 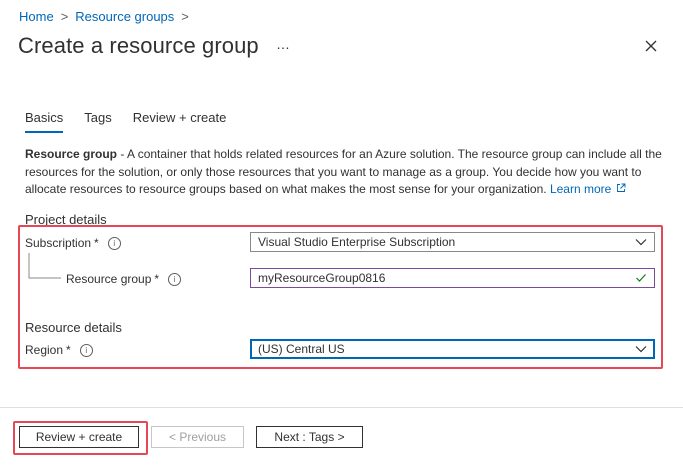 What do you see at coordinates (357, 242) in the screenshot?
I see `subscription-select-value: Visual Studio Enterprise Subscription` at bounding box center [357, 242].